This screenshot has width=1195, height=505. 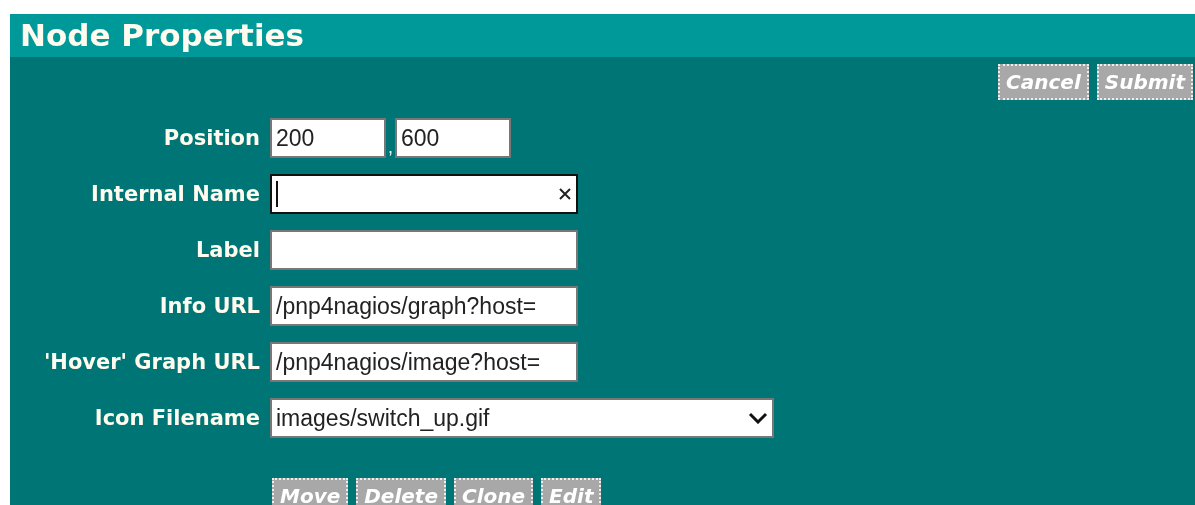 I want to click on action-button: Clone, so click(x=493, y=491).